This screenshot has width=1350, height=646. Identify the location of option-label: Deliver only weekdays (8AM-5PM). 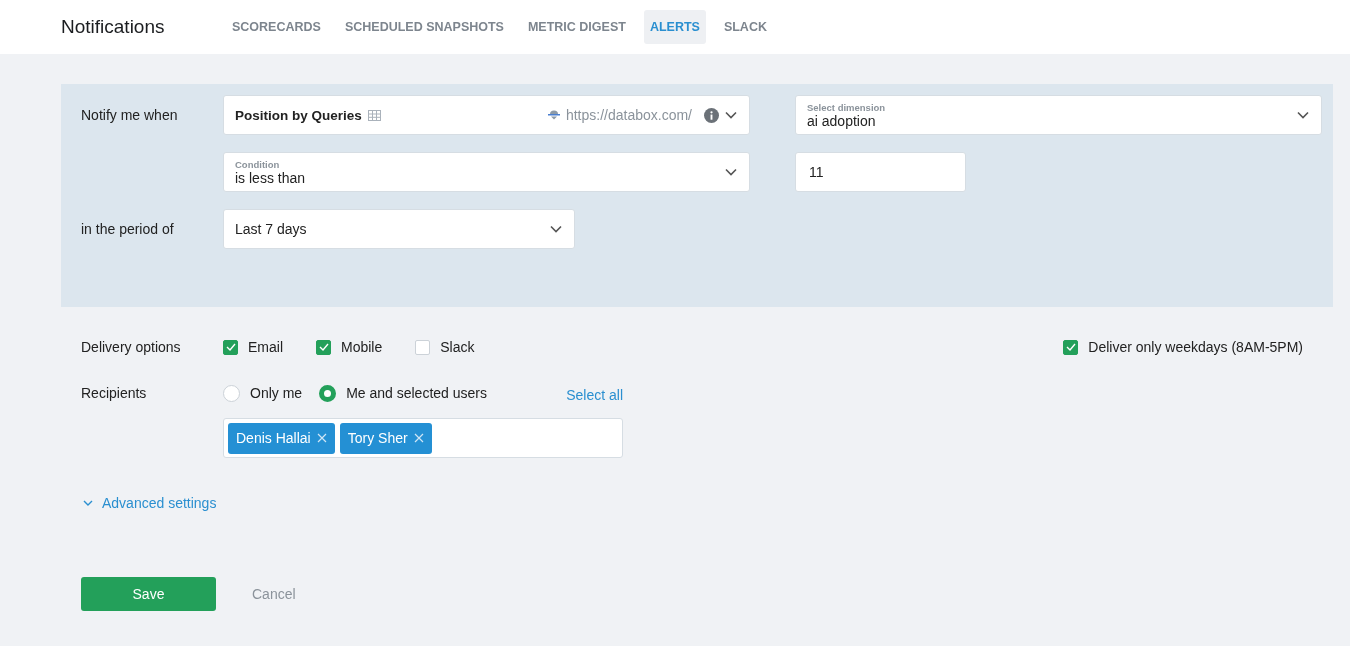
(1195, 347).